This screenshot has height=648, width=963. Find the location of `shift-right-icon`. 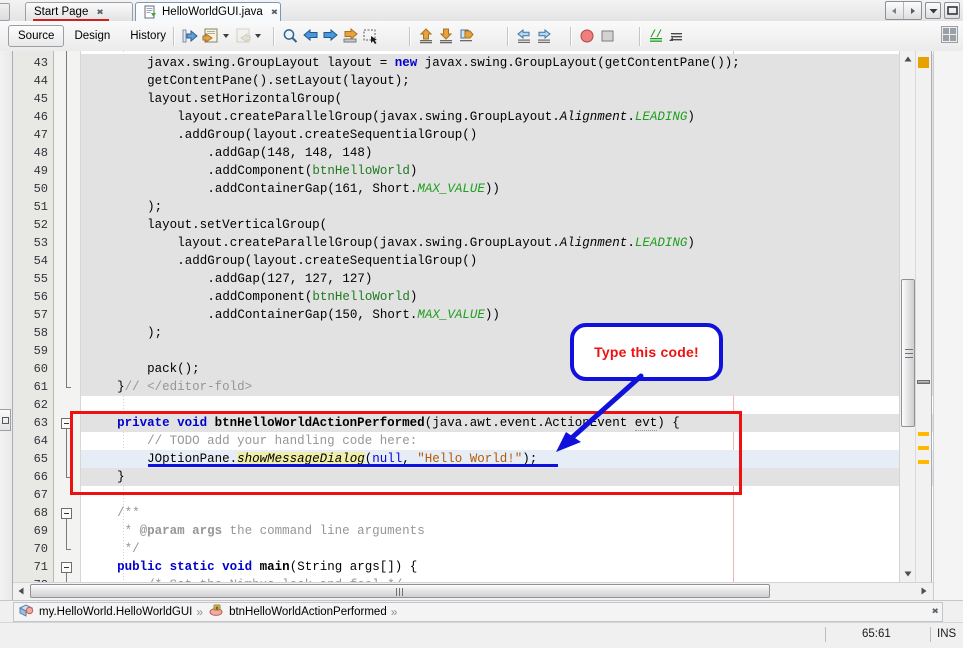

shift-right-icon is located at coordinates (544, 36).